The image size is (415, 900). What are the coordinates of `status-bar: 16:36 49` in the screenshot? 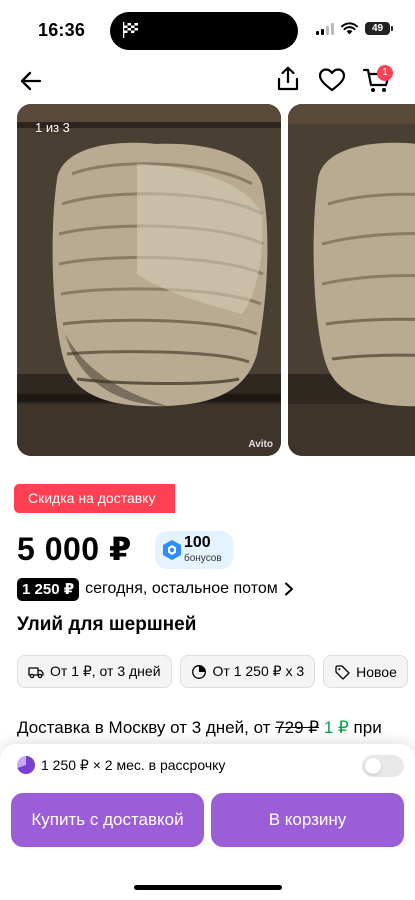 It's located at (207, 30).